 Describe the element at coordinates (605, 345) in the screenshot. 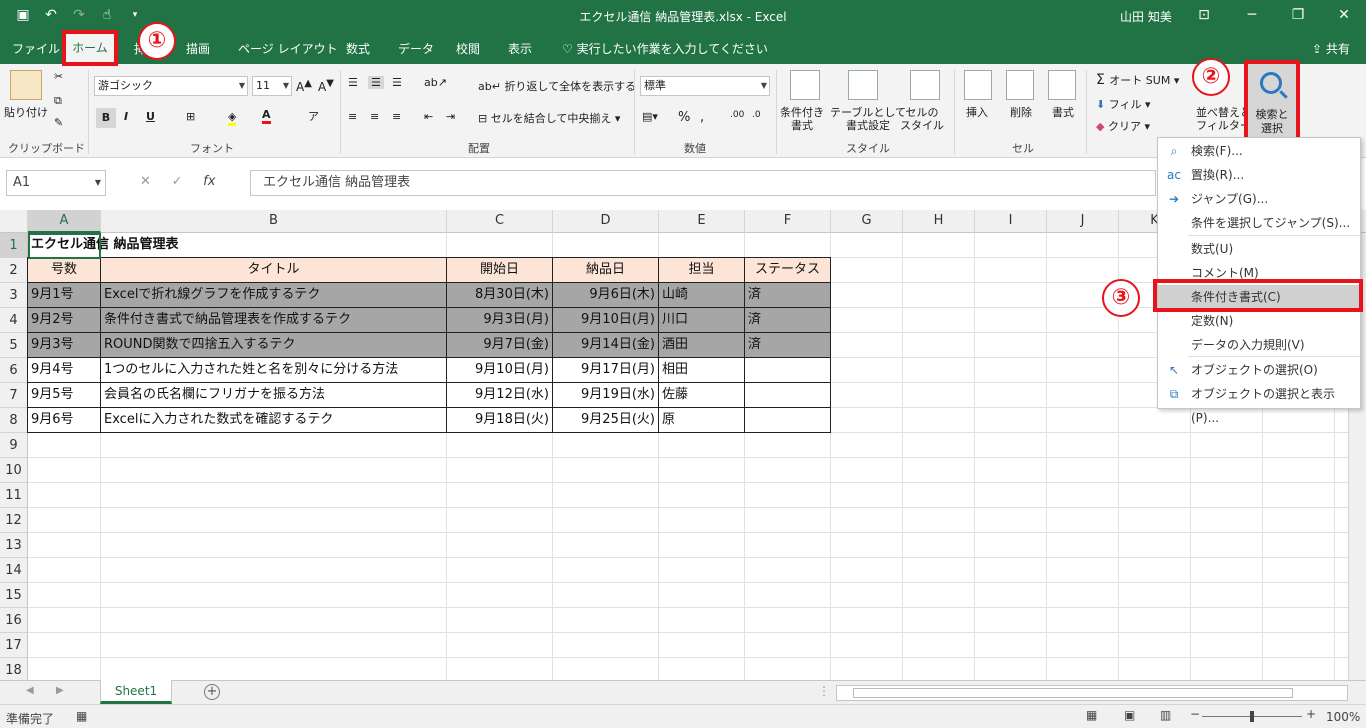

I see `table-cell: 9月14日(金)` at that location.